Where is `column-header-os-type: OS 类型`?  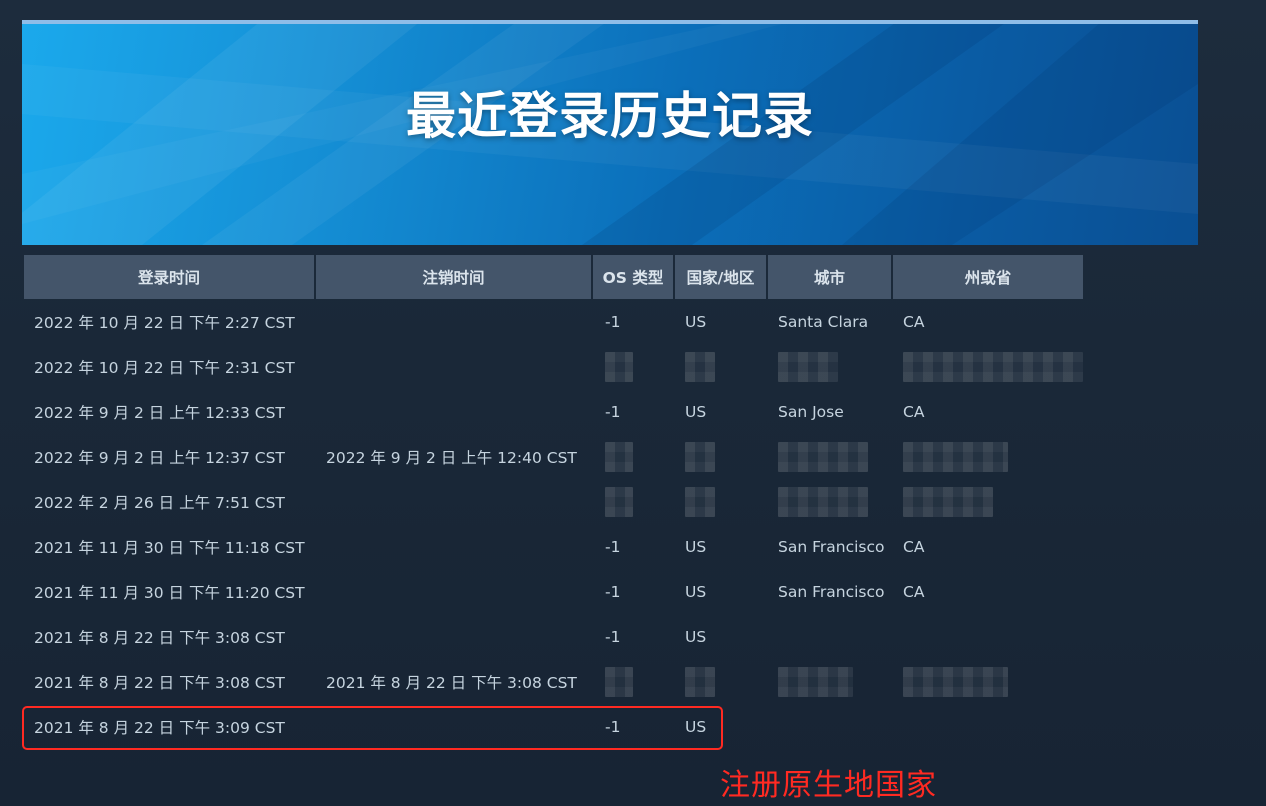 column-header-os-type: OS 类型 is located at coordinates (633, 277).